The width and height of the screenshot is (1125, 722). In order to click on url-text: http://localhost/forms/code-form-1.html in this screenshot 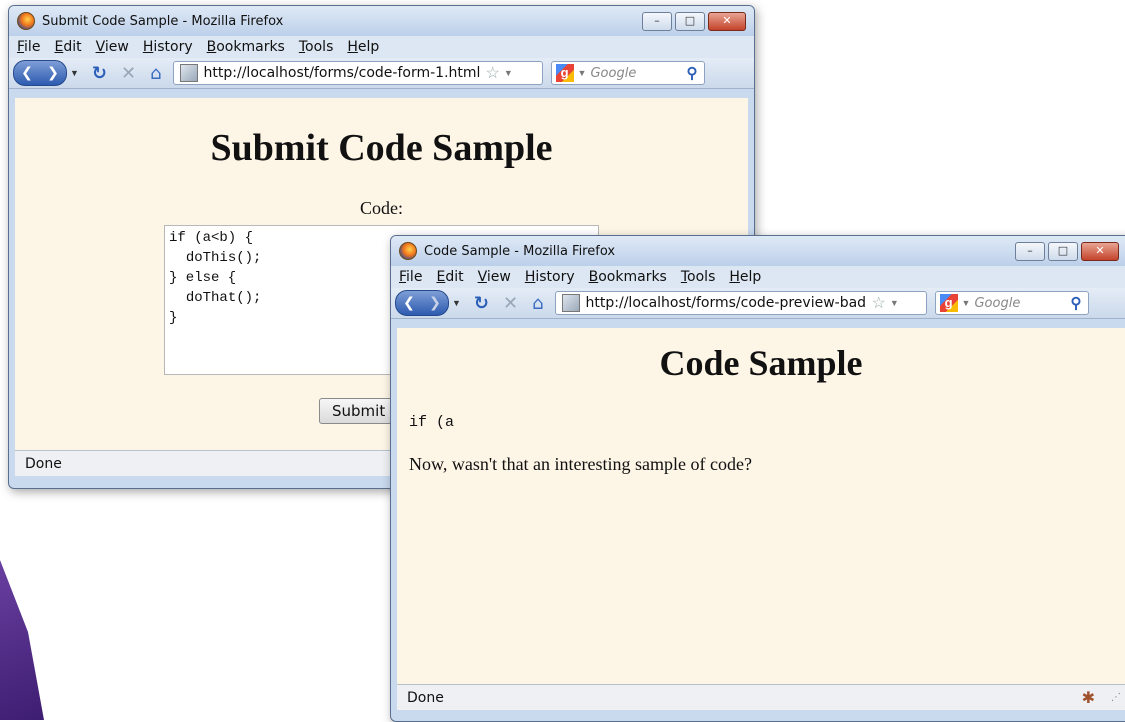, I will do `click(343, 73)`.